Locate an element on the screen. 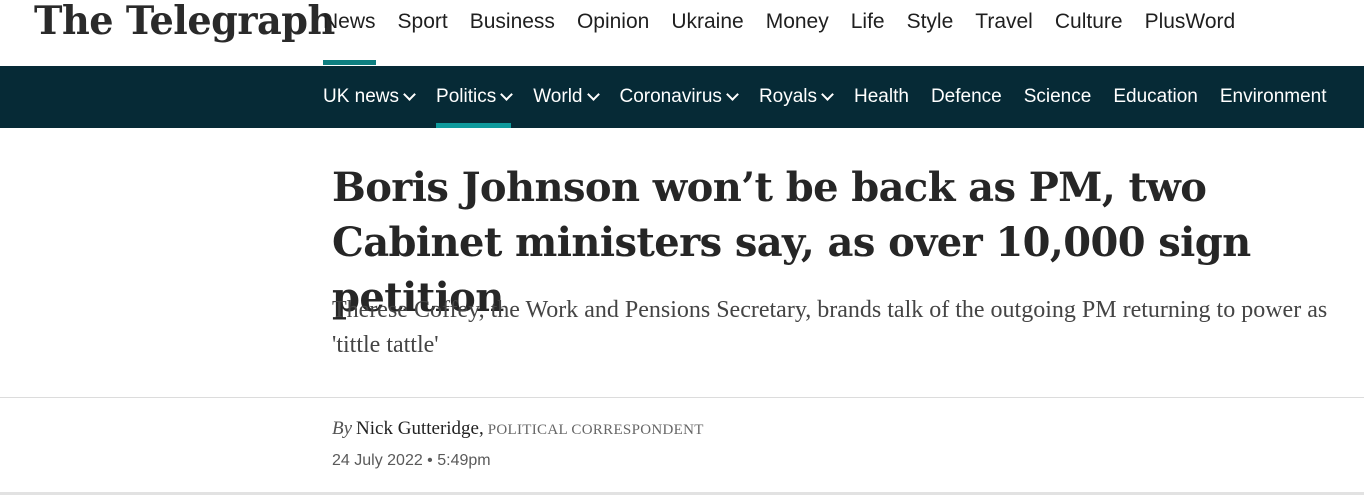 The image size is (1364, 501). section-nav-science: Science is located at coordinates (1058, 97).